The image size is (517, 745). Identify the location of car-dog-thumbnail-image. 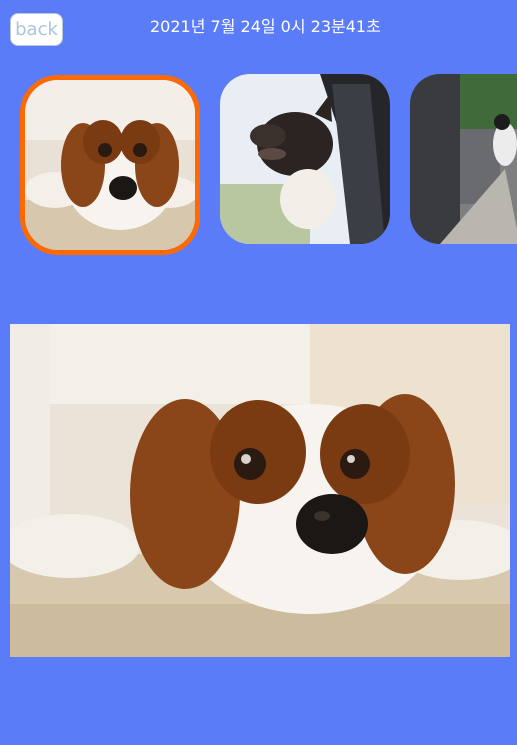
(305, 159).